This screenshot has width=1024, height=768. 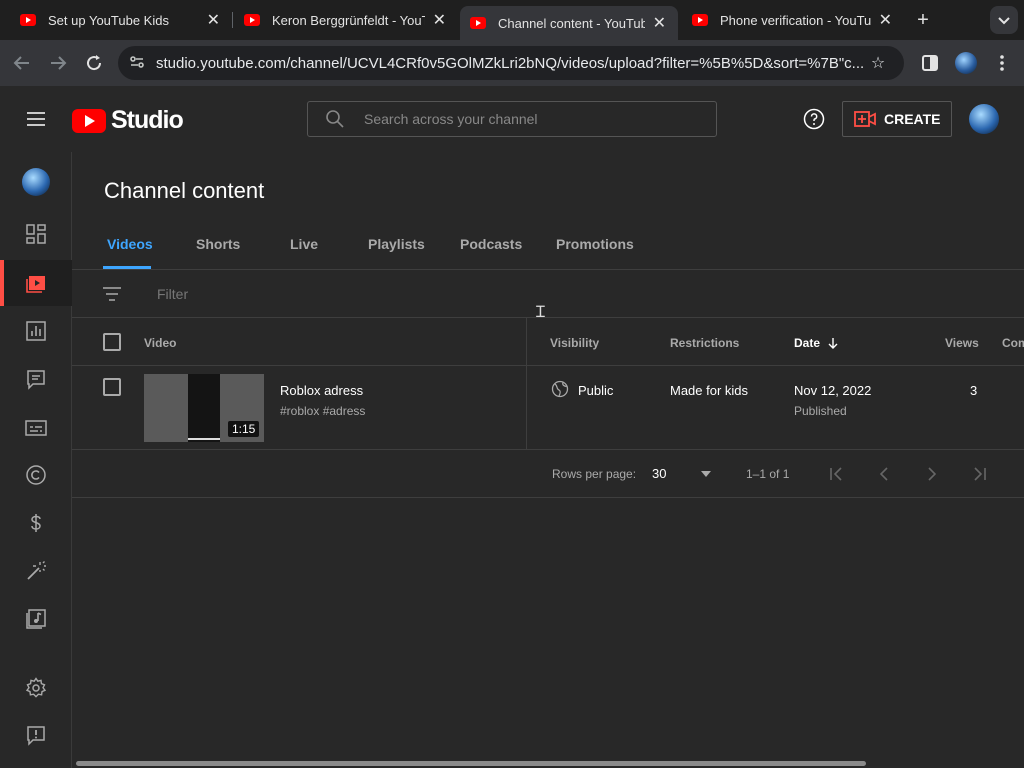 I want to click on browser-tab-title: Channel content - YouTube, so click(x=571, y=23).